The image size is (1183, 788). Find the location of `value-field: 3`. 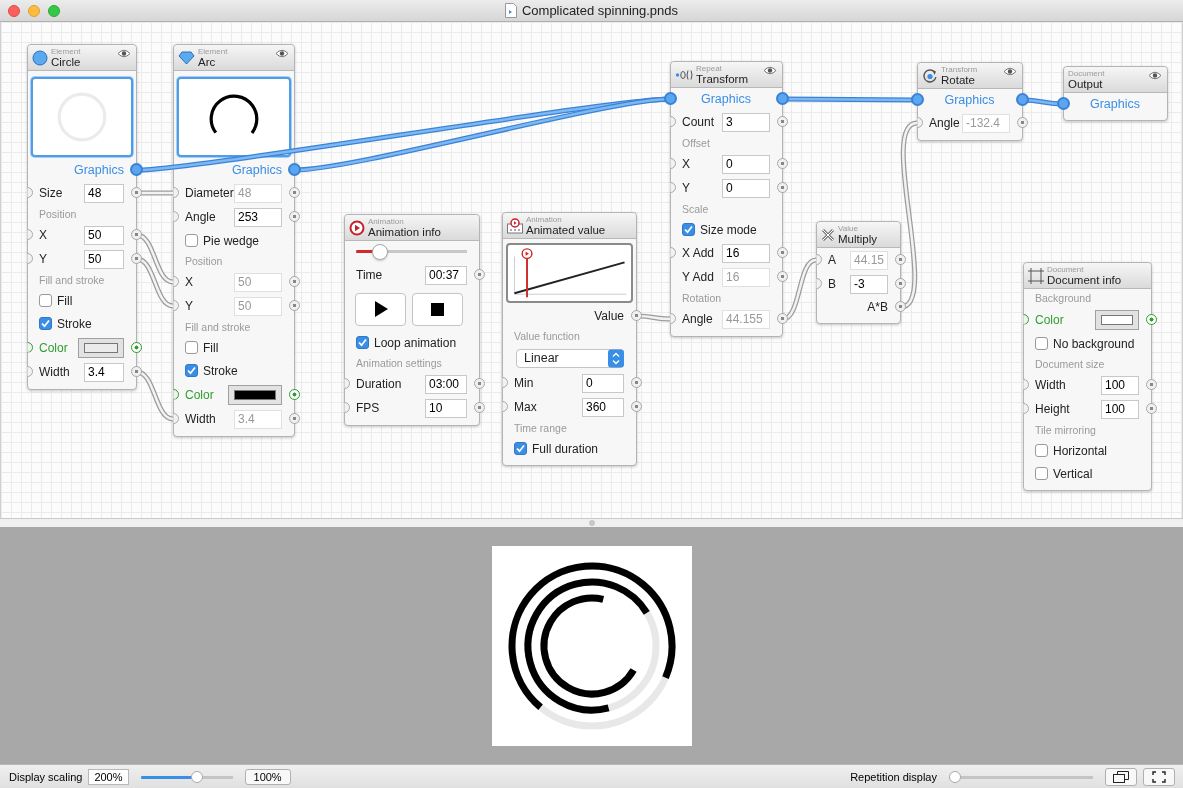

value-field: 3 is located at coordinates (746, 122).